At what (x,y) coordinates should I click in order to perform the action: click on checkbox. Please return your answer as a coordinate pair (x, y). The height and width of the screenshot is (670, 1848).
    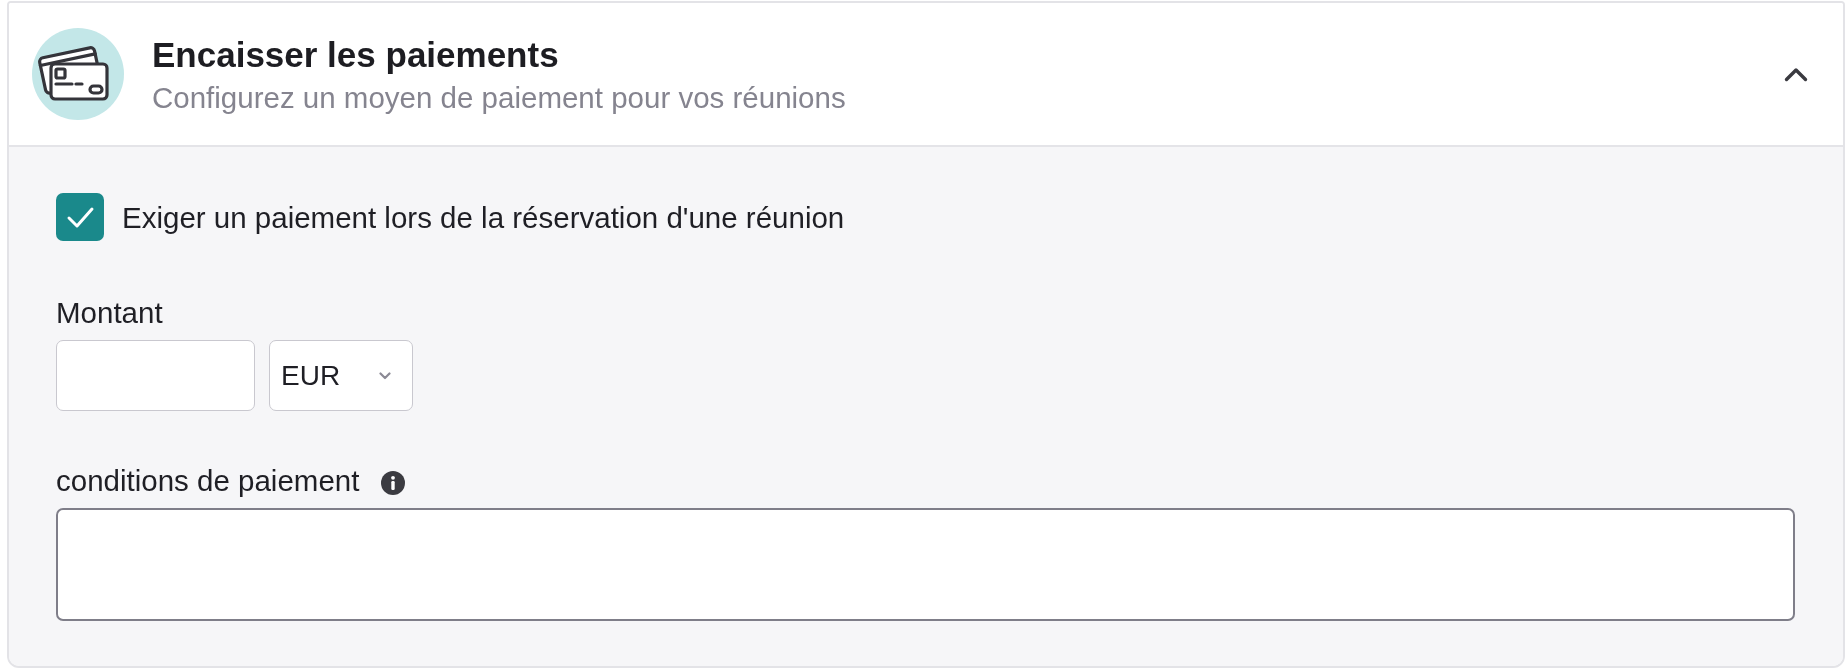
    Looking at the image, I should click on (80, 217).